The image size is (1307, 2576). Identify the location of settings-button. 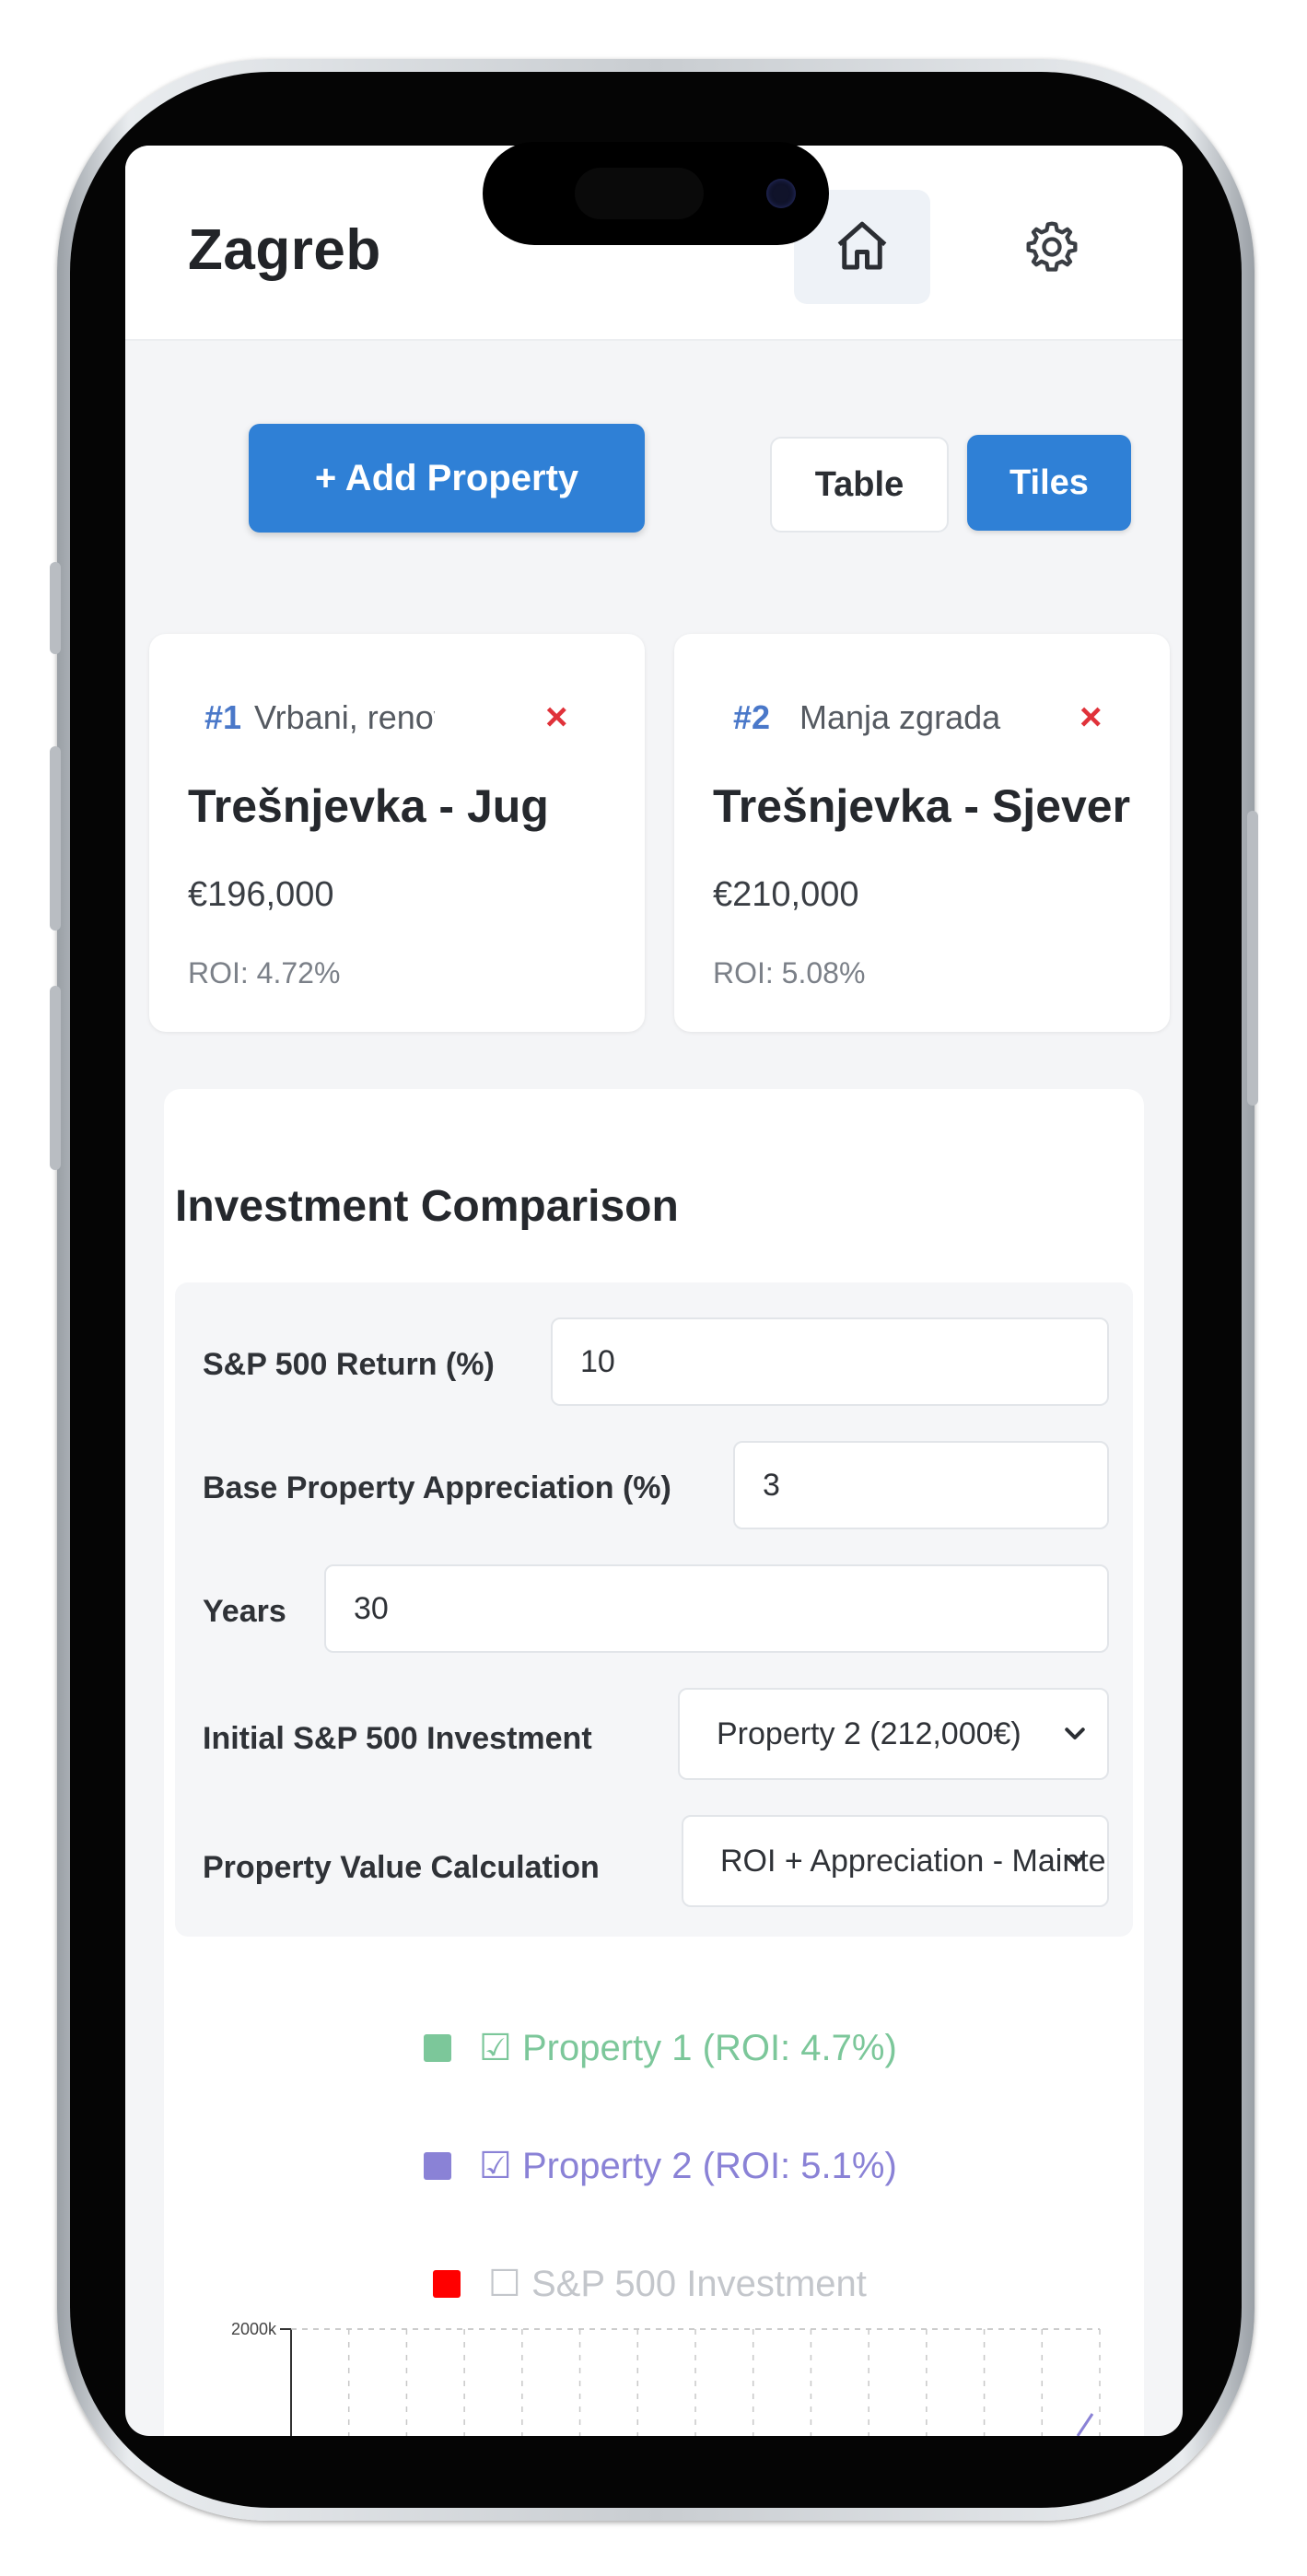
(1052, 247).